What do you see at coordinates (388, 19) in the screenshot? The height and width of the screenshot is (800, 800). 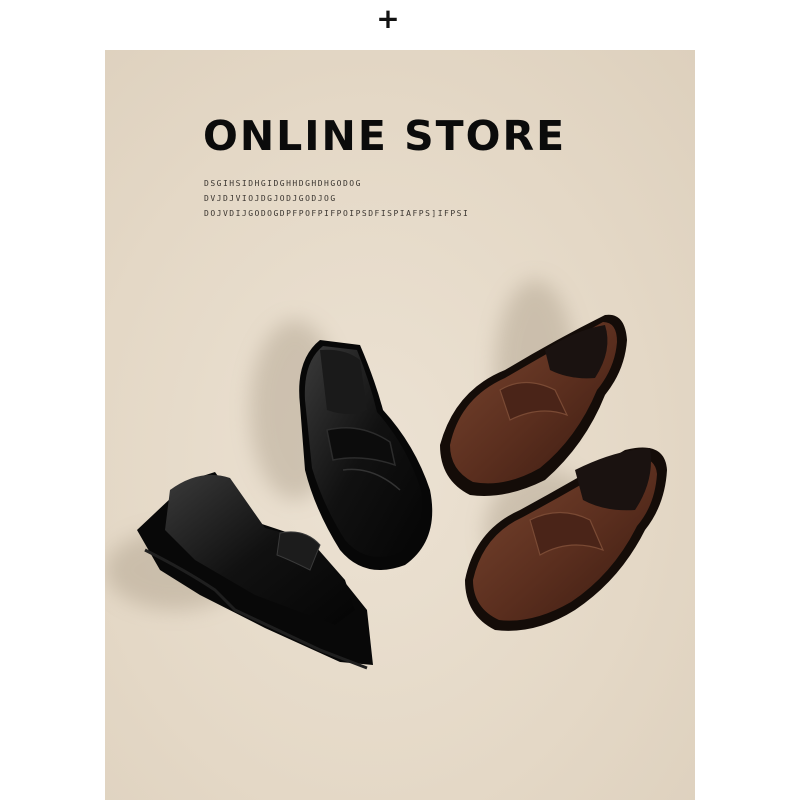 I see `plus-icon: +` at bounding box center [388, 19].